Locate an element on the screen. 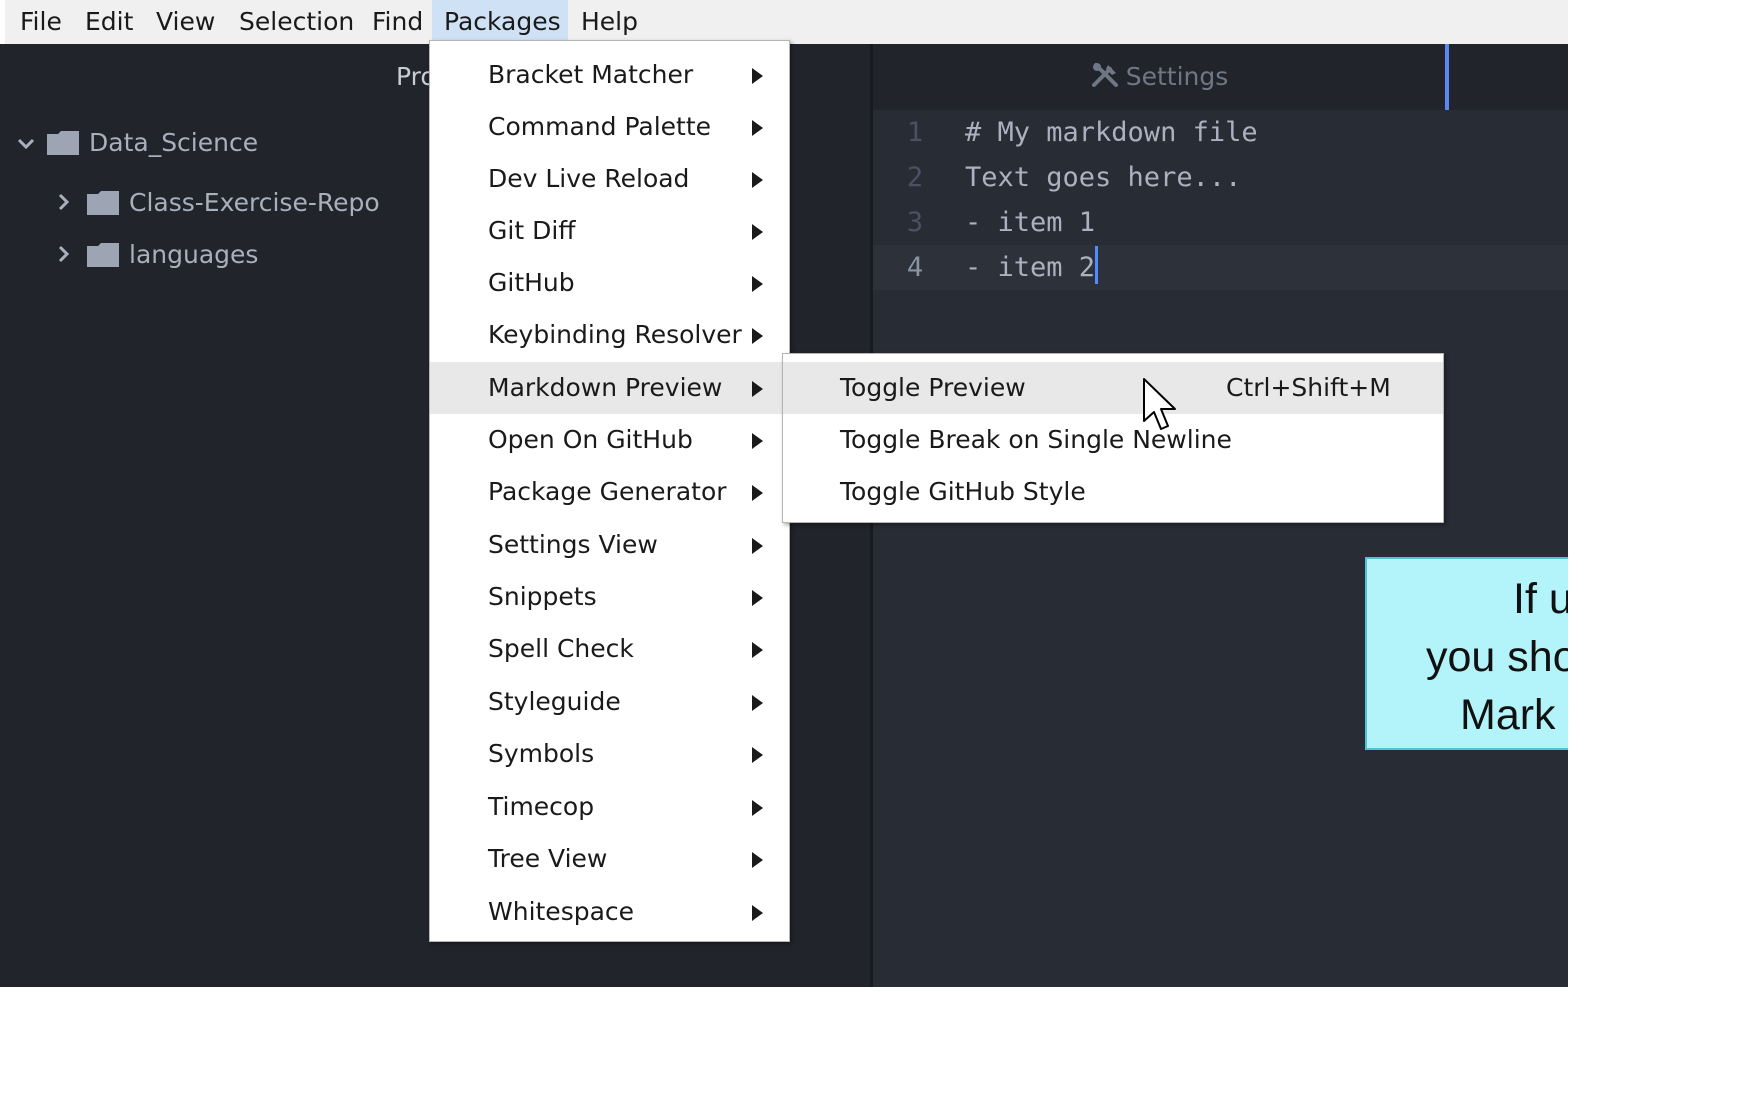  menu-item-toggle-break-on-single-newline: Toggle Break on Single Newline is located at coordinates (1113, 440).